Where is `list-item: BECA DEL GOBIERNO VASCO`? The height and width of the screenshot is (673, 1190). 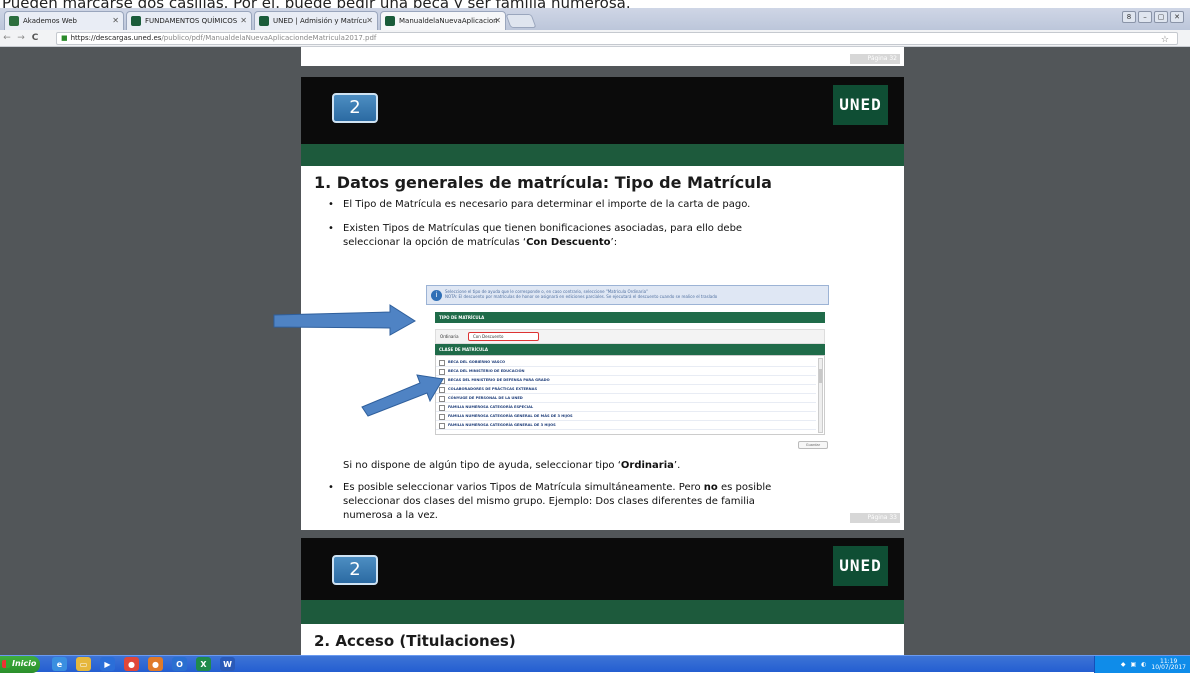 list-item: BECA DEL GOBIERNO VASCO is located at coordinates (626, 362).